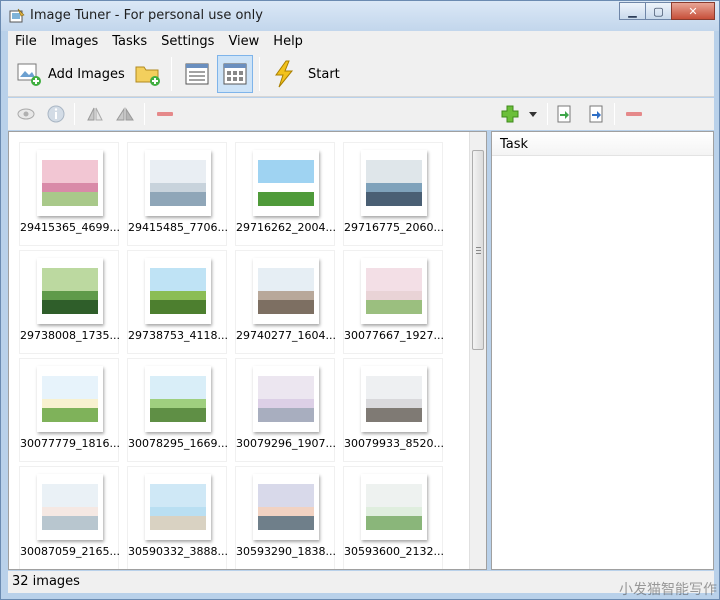 Image resolution: width=720 pixels, height=600 pixels. What do you see at coordinates (284, 74) in the screenshot?
I see `lightning-icon` at bounding box center [284, 74].